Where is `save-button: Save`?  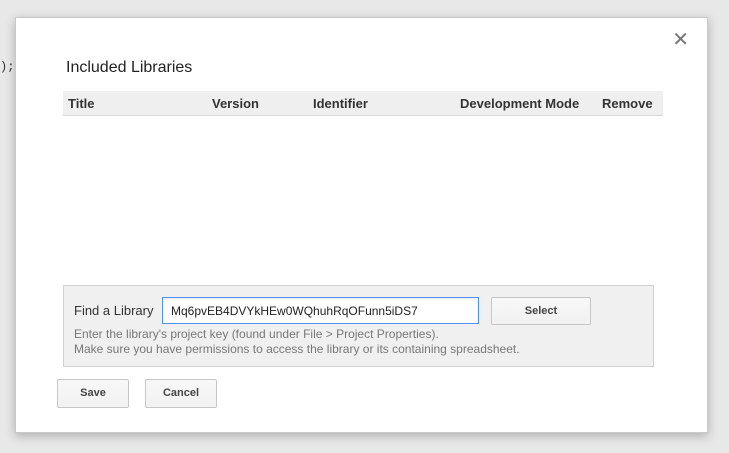
save-button: Save is located at coordinates (93, 393).